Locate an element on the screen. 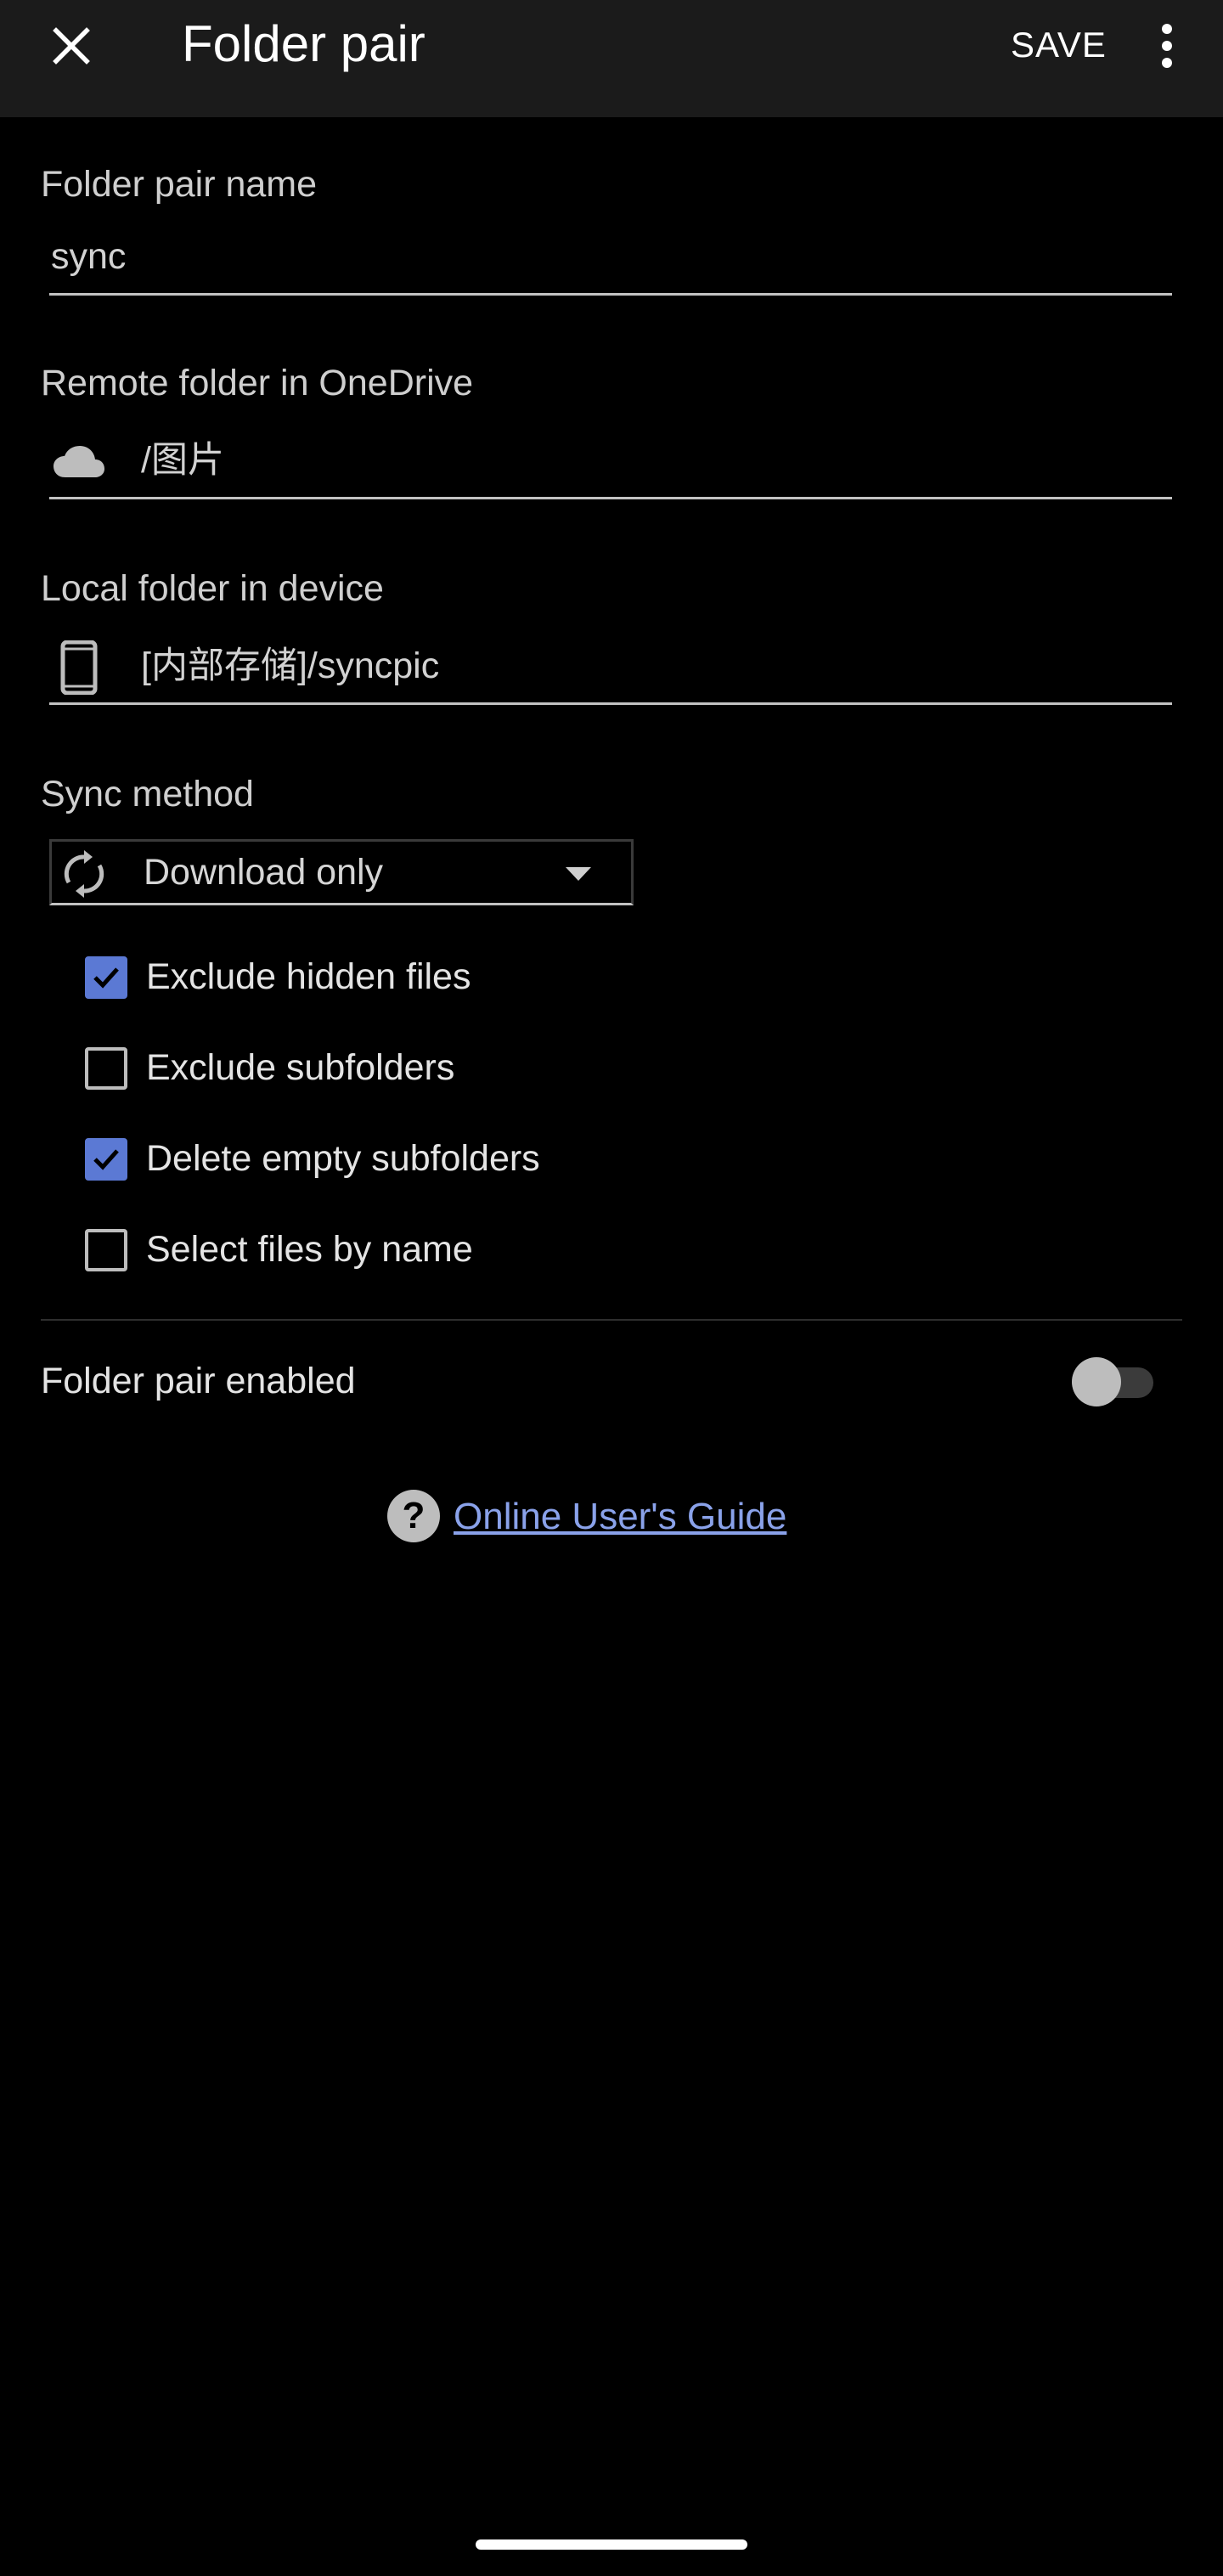 Image resolution: width=1223 pixels, height=2576 pixels. remote-folder-label: Remote folder in OneDrive is located at coordinates (257, 383).